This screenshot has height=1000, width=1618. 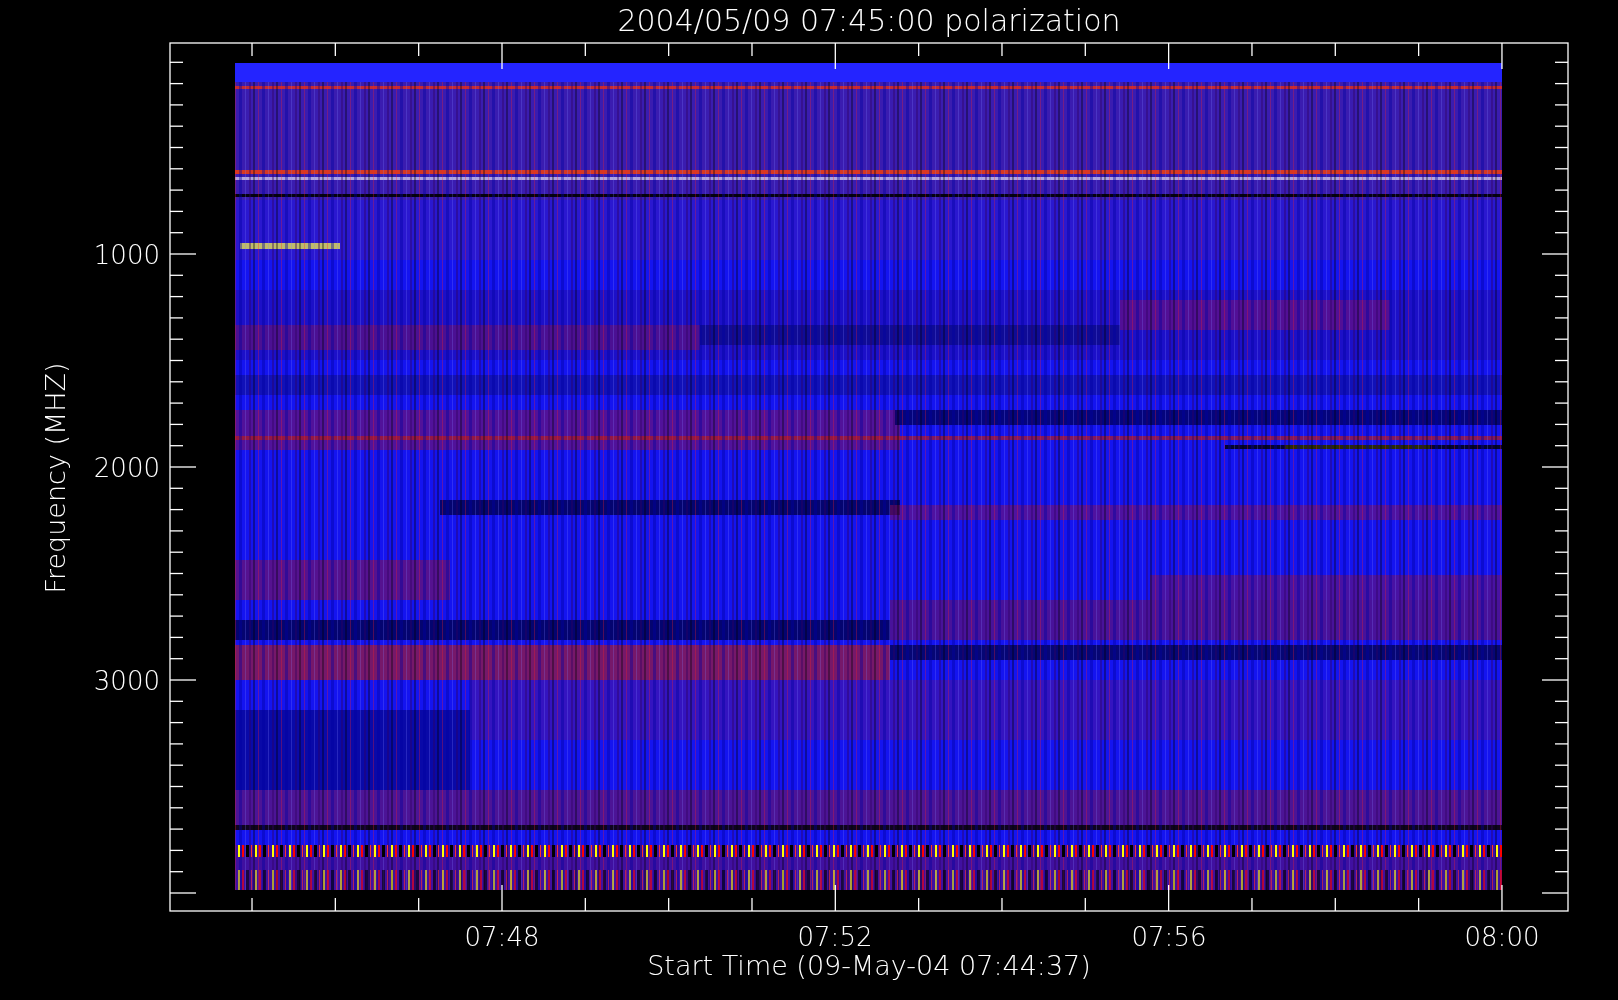 I want to click on x-axis-label: Start Time (09-May-04 07:44:37), so click(x=869, y=965).